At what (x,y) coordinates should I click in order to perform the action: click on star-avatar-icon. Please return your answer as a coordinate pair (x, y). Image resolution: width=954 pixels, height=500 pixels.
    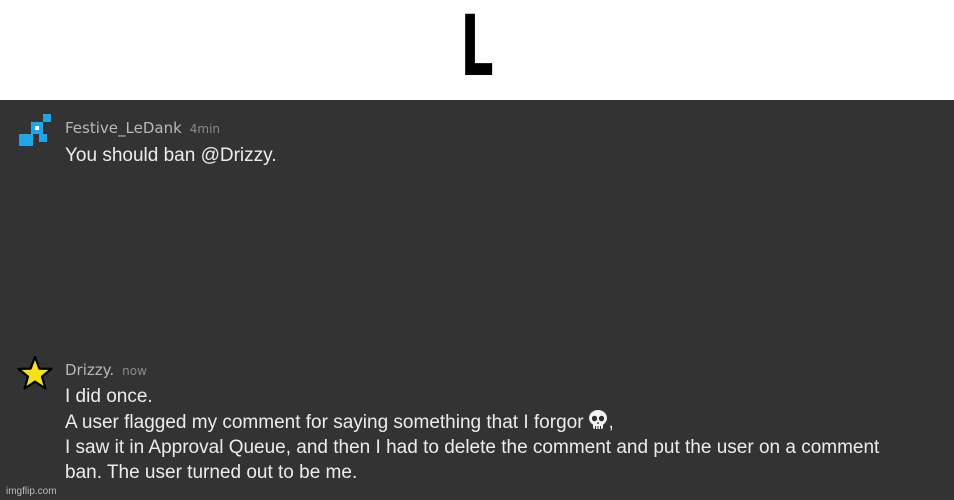
    Looking at the image, I should click on (35, 373).